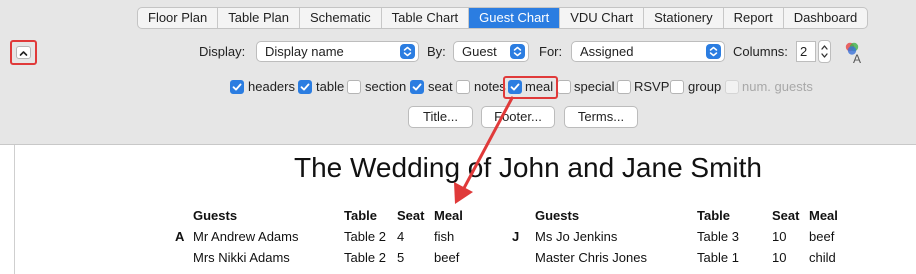 This screenshot has height=274, width=916. Describe the element at coordinates (401, 236) in the screenshot. I see `guest-seat: 4` at that location.